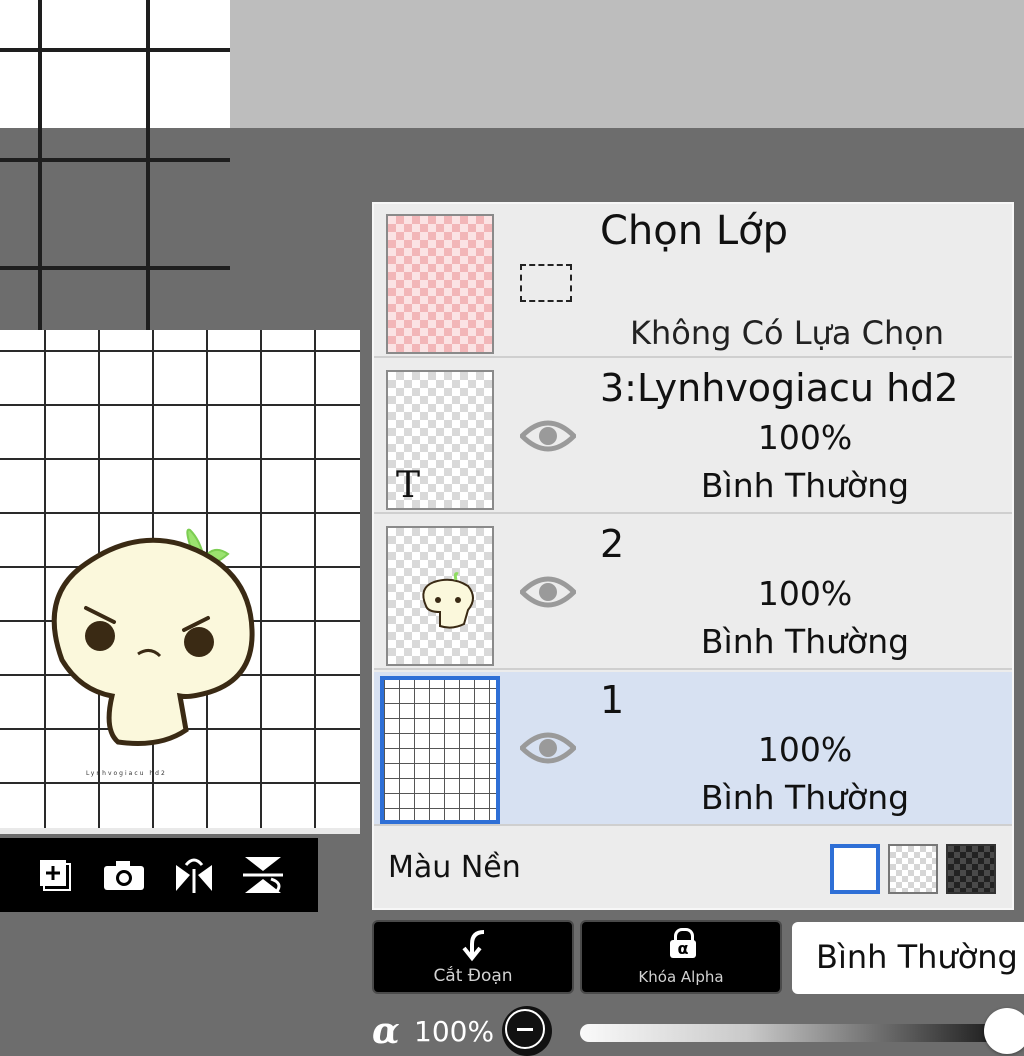  Describe the element at coordinates (454, 867) in the screenshot. I see `background-color-label: Màu Nền` at that location.